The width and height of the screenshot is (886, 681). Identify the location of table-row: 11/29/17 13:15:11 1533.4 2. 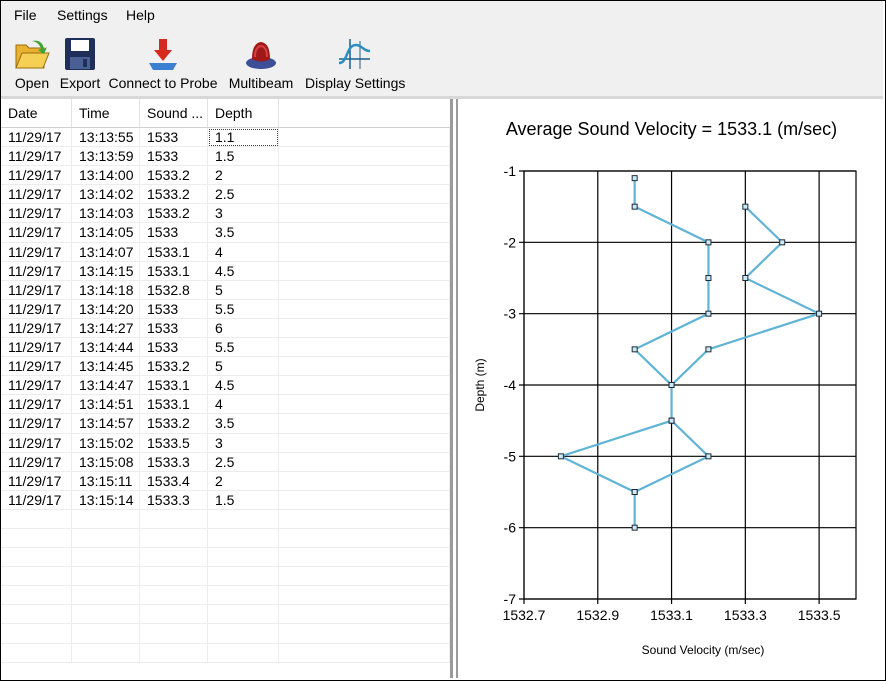
(225, 481).